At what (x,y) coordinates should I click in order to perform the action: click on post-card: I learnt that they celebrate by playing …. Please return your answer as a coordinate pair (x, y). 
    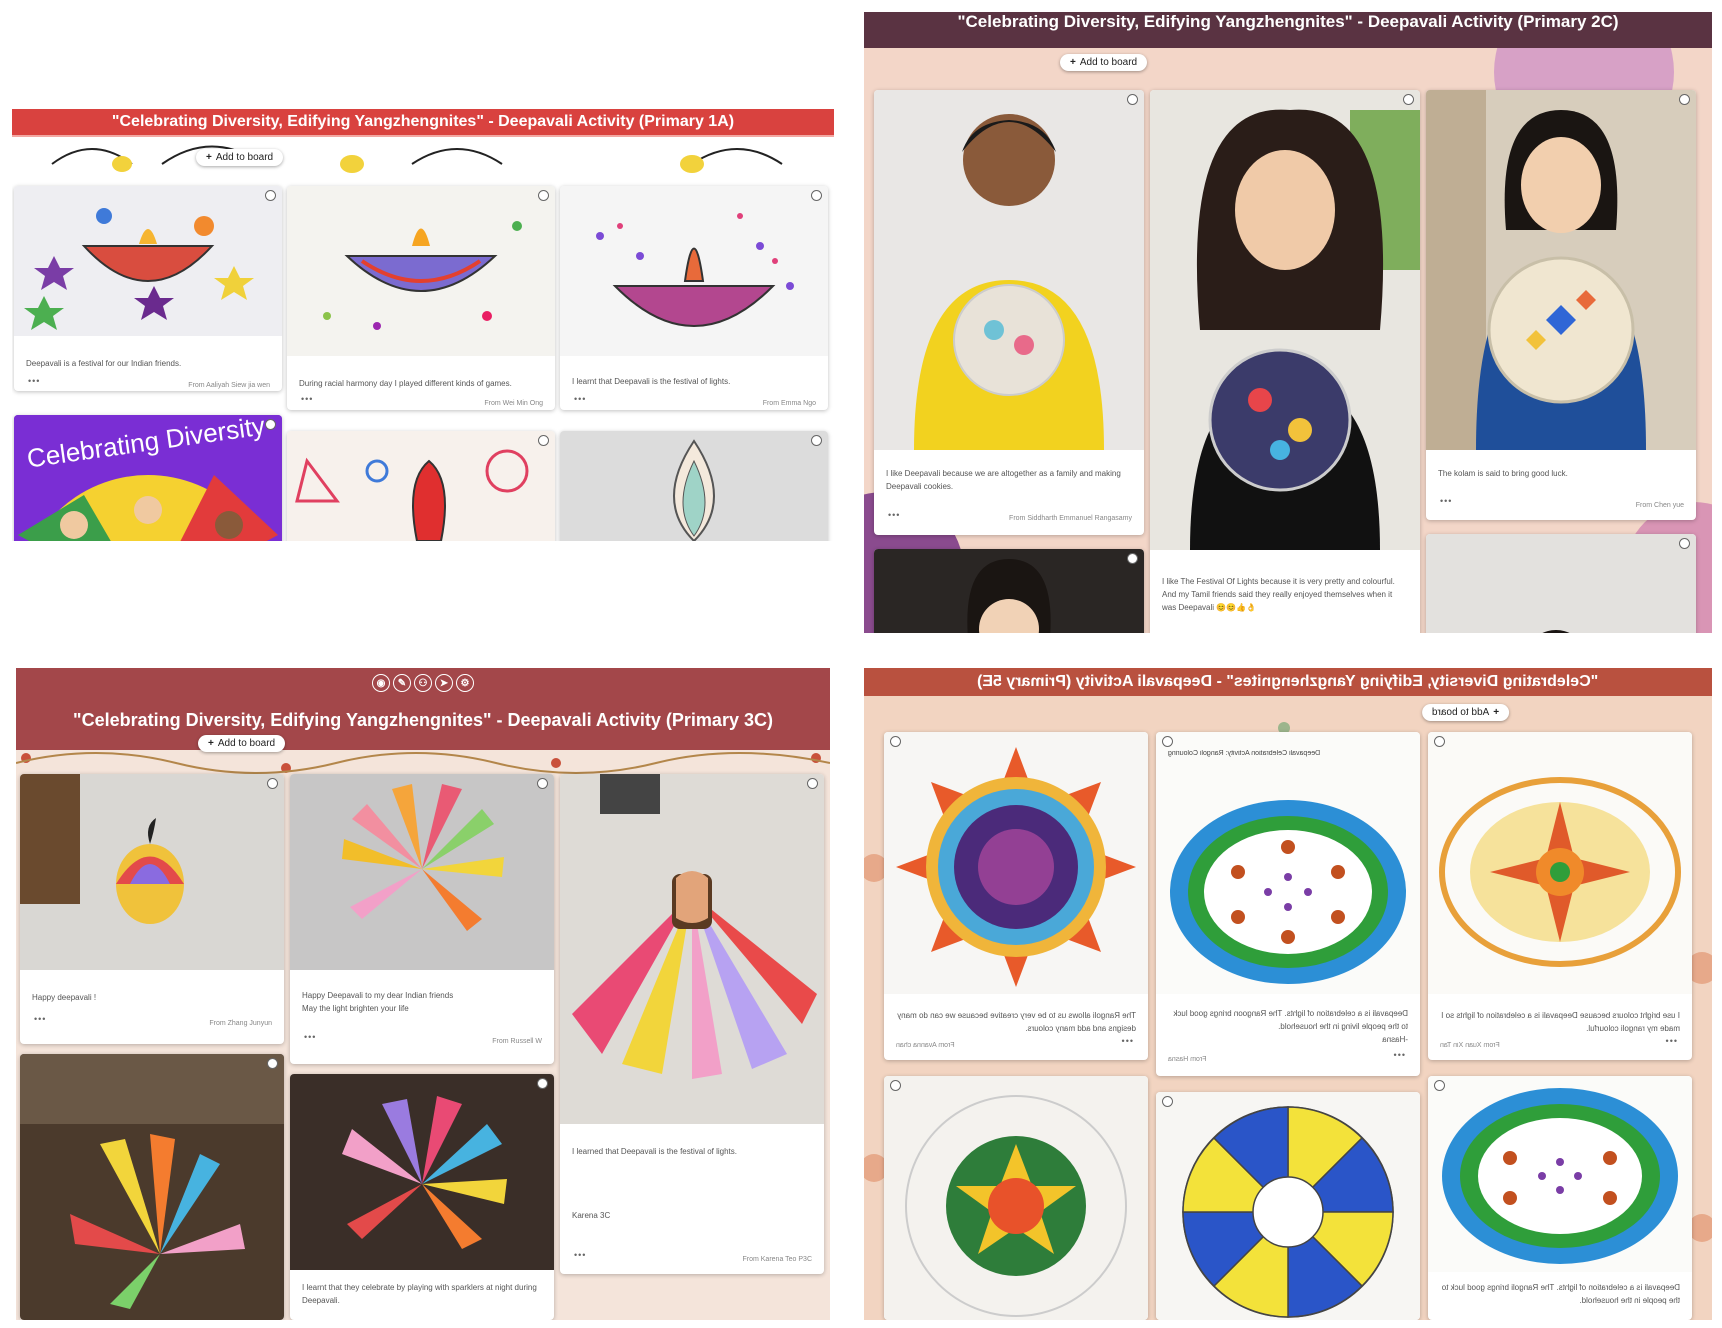
    Looking at the image, I should click on (422, 1197).